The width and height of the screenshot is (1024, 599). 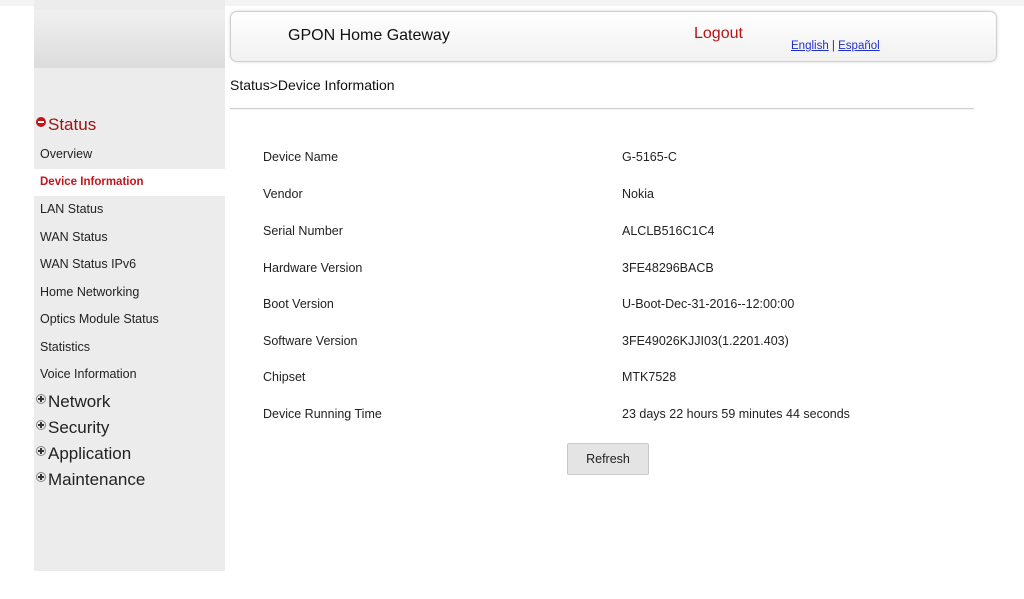 I want to click on info-label: Vendor, so click(x=283, y=194).